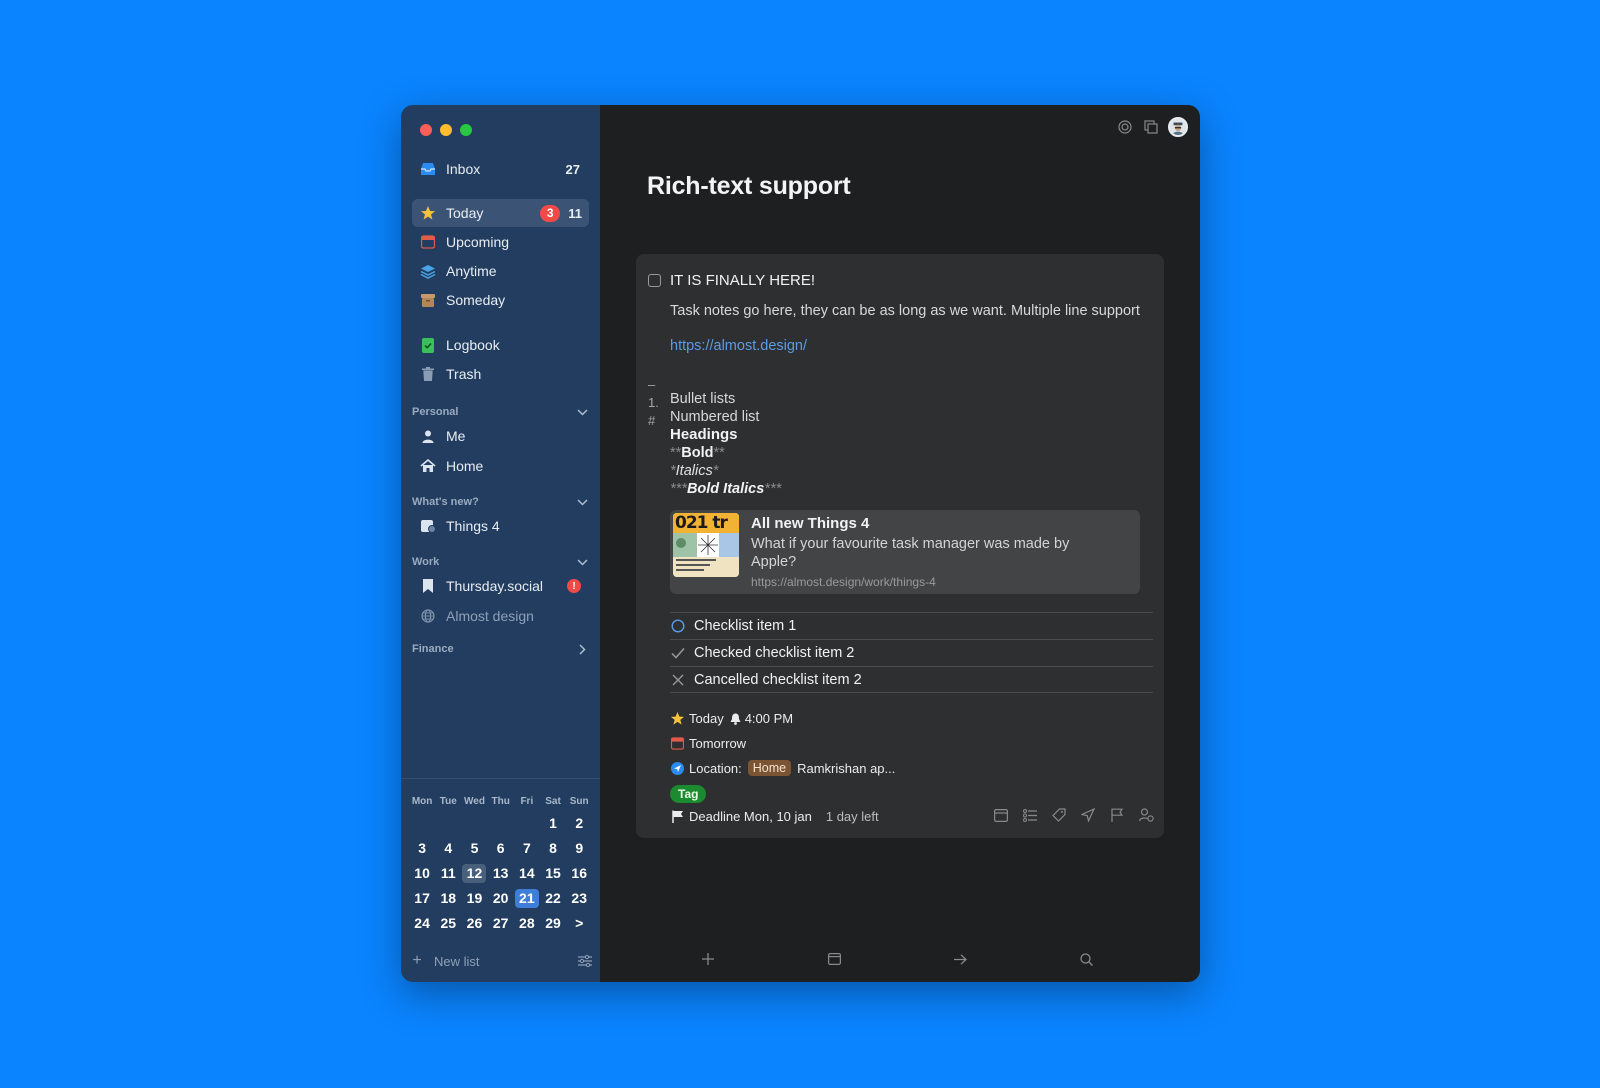 The image size is (1600, 1088). I want to click on x-icon, so click(678, 680).